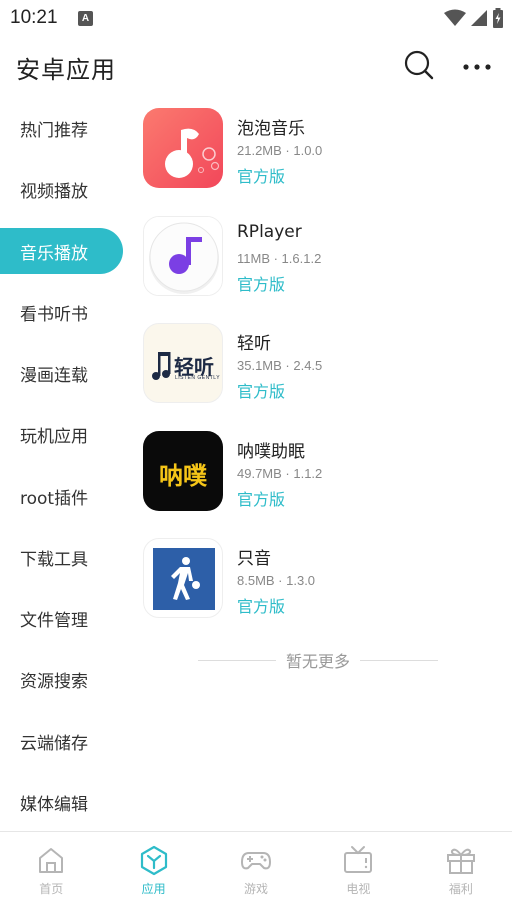 The image size is (512, 910). Describe the element at coordinates (65, 312) in the screenshot. I see `sidebar-item-books: 看书听书` at that location.